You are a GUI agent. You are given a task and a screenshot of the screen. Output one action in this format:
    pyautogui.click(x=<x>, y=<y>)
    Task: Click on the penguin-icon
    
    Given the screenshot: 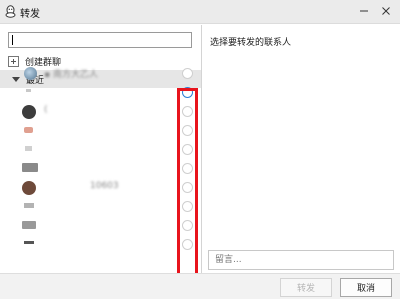 What is the action you would take?
    pyautogui.click(x=10, y=11)
    